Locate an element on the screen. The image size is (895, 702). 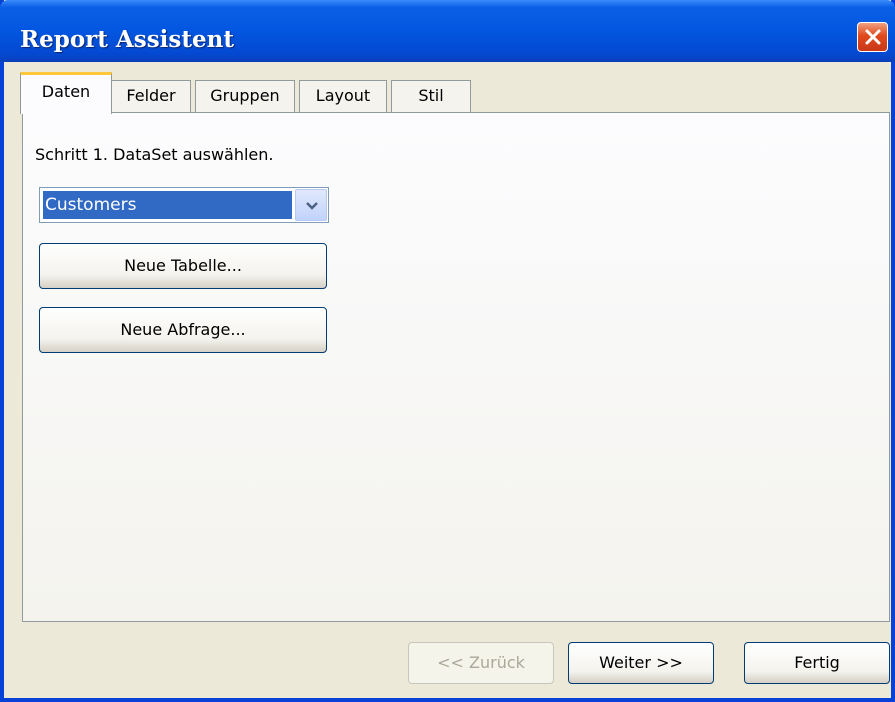
next-button: Weiter >> is located at coordinates (641, 663).